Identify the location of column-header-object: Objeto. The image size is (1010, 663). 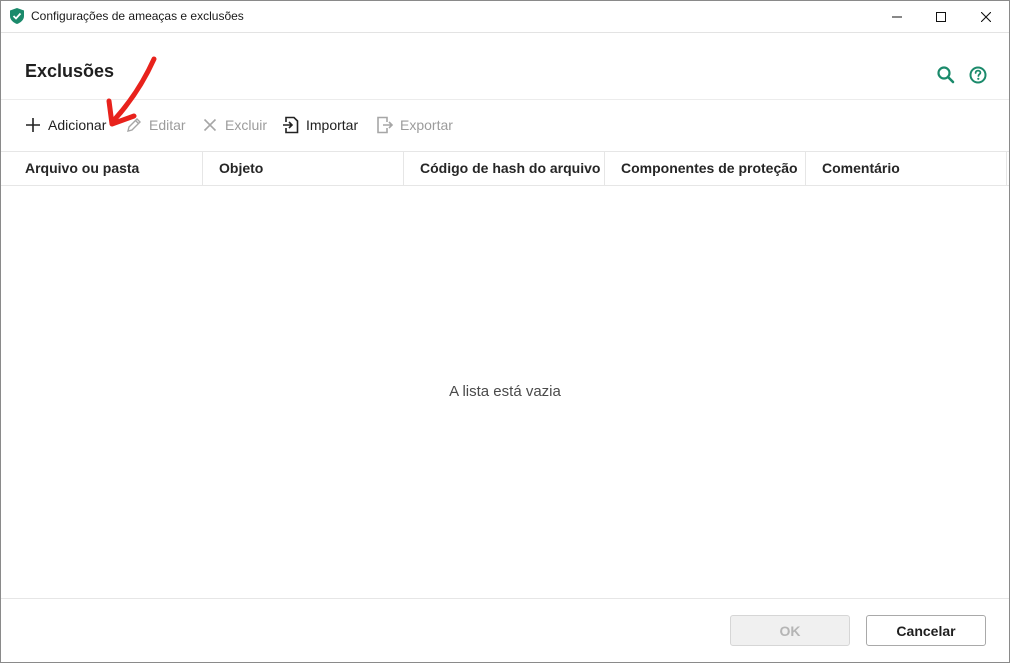
(303, 168).